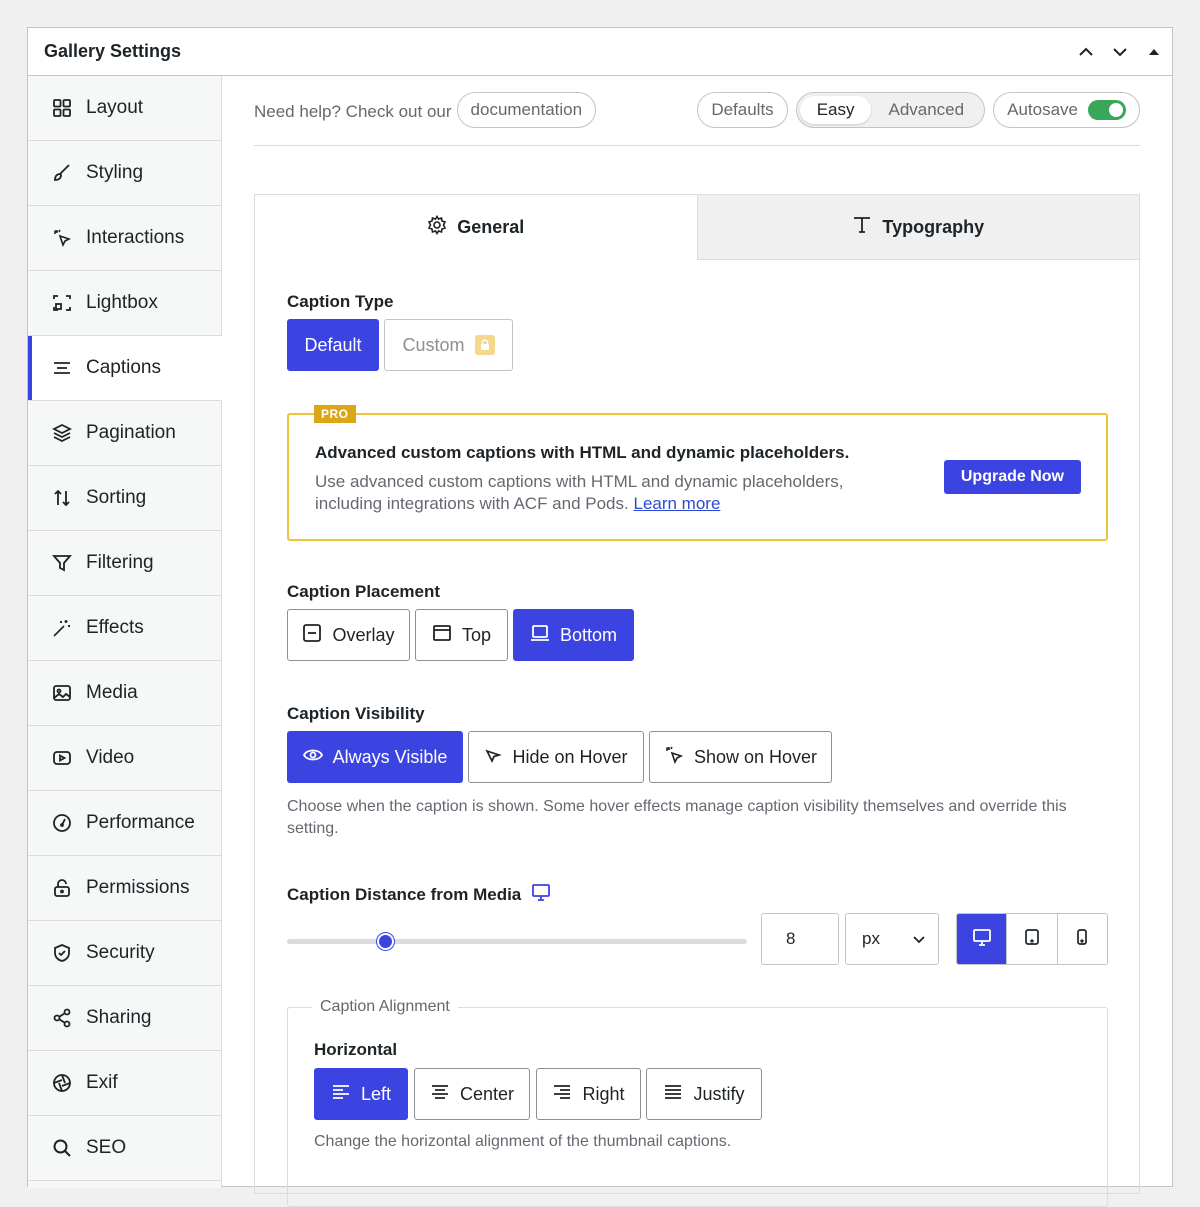  I want to click on button-label: Always Visible, so click(390, 756).